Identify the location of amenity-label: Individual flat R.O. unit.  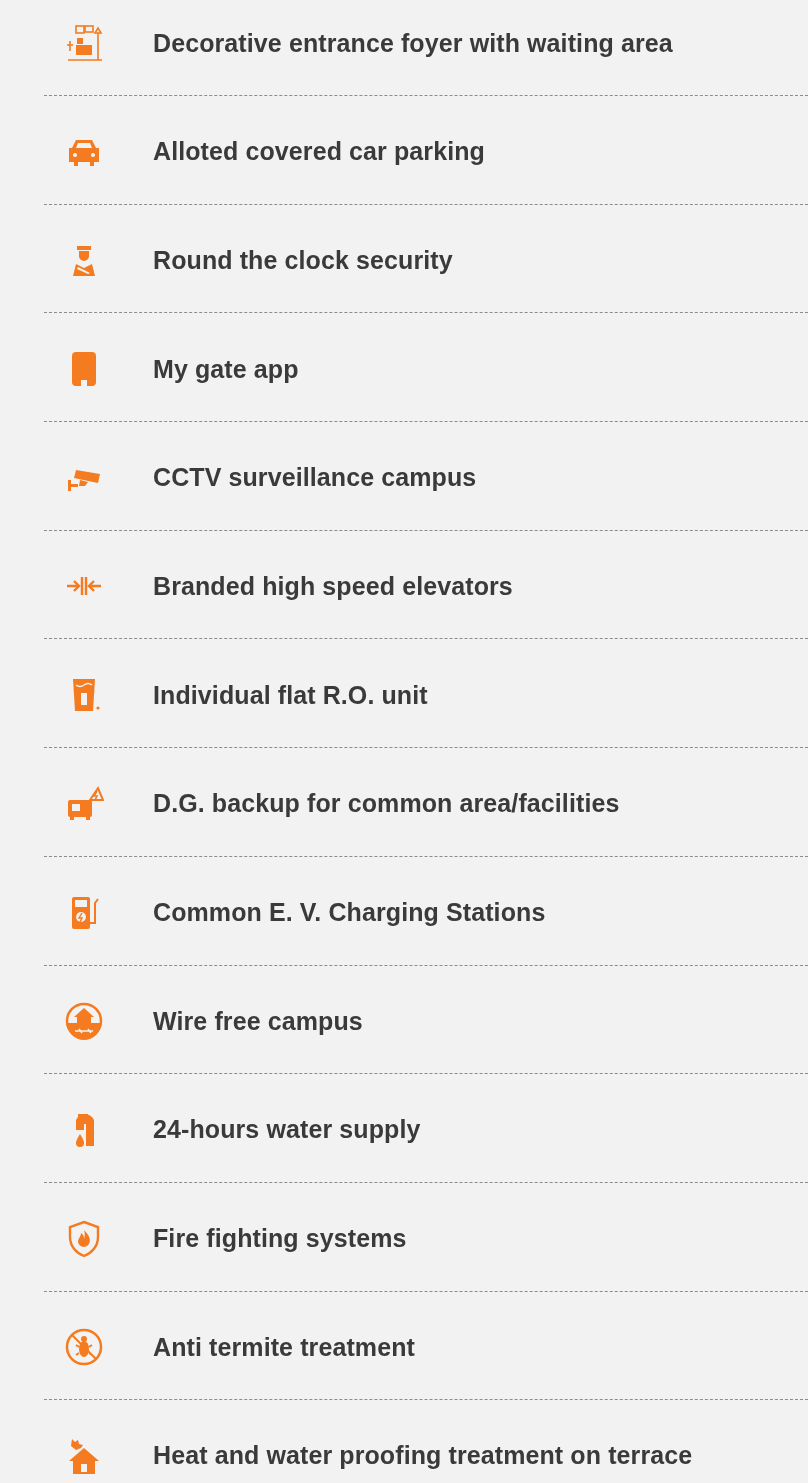
(290, 695).